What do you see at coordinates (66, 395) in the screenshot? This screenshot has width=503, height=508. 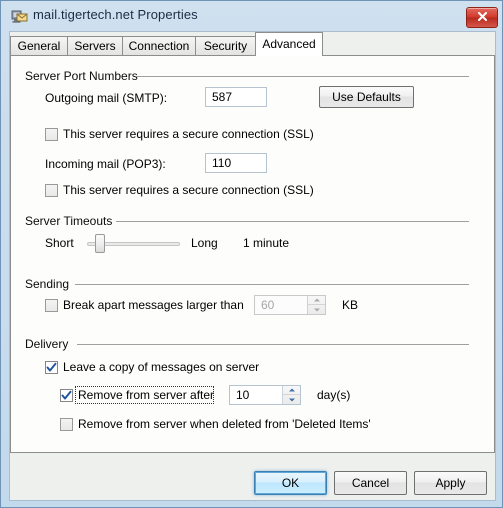 I see `remove-after-checkbox` at bounding box center [66, 395].